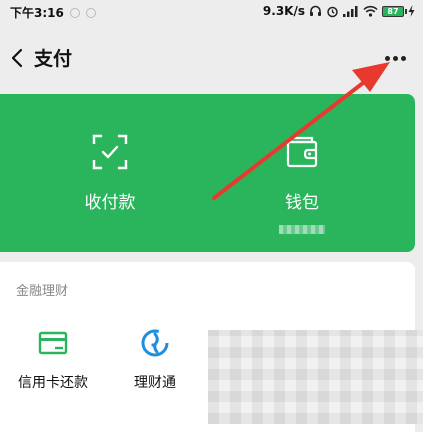 The width and height of the screenshot is (423, 432). I want to click on network-speed: 9.3K/s, so click(283, 11).